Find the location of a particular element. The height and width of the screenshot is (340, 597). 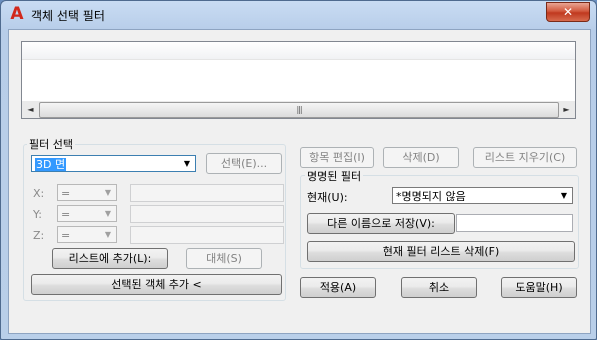

z-label: Z: is located at coordinates (39, 235).